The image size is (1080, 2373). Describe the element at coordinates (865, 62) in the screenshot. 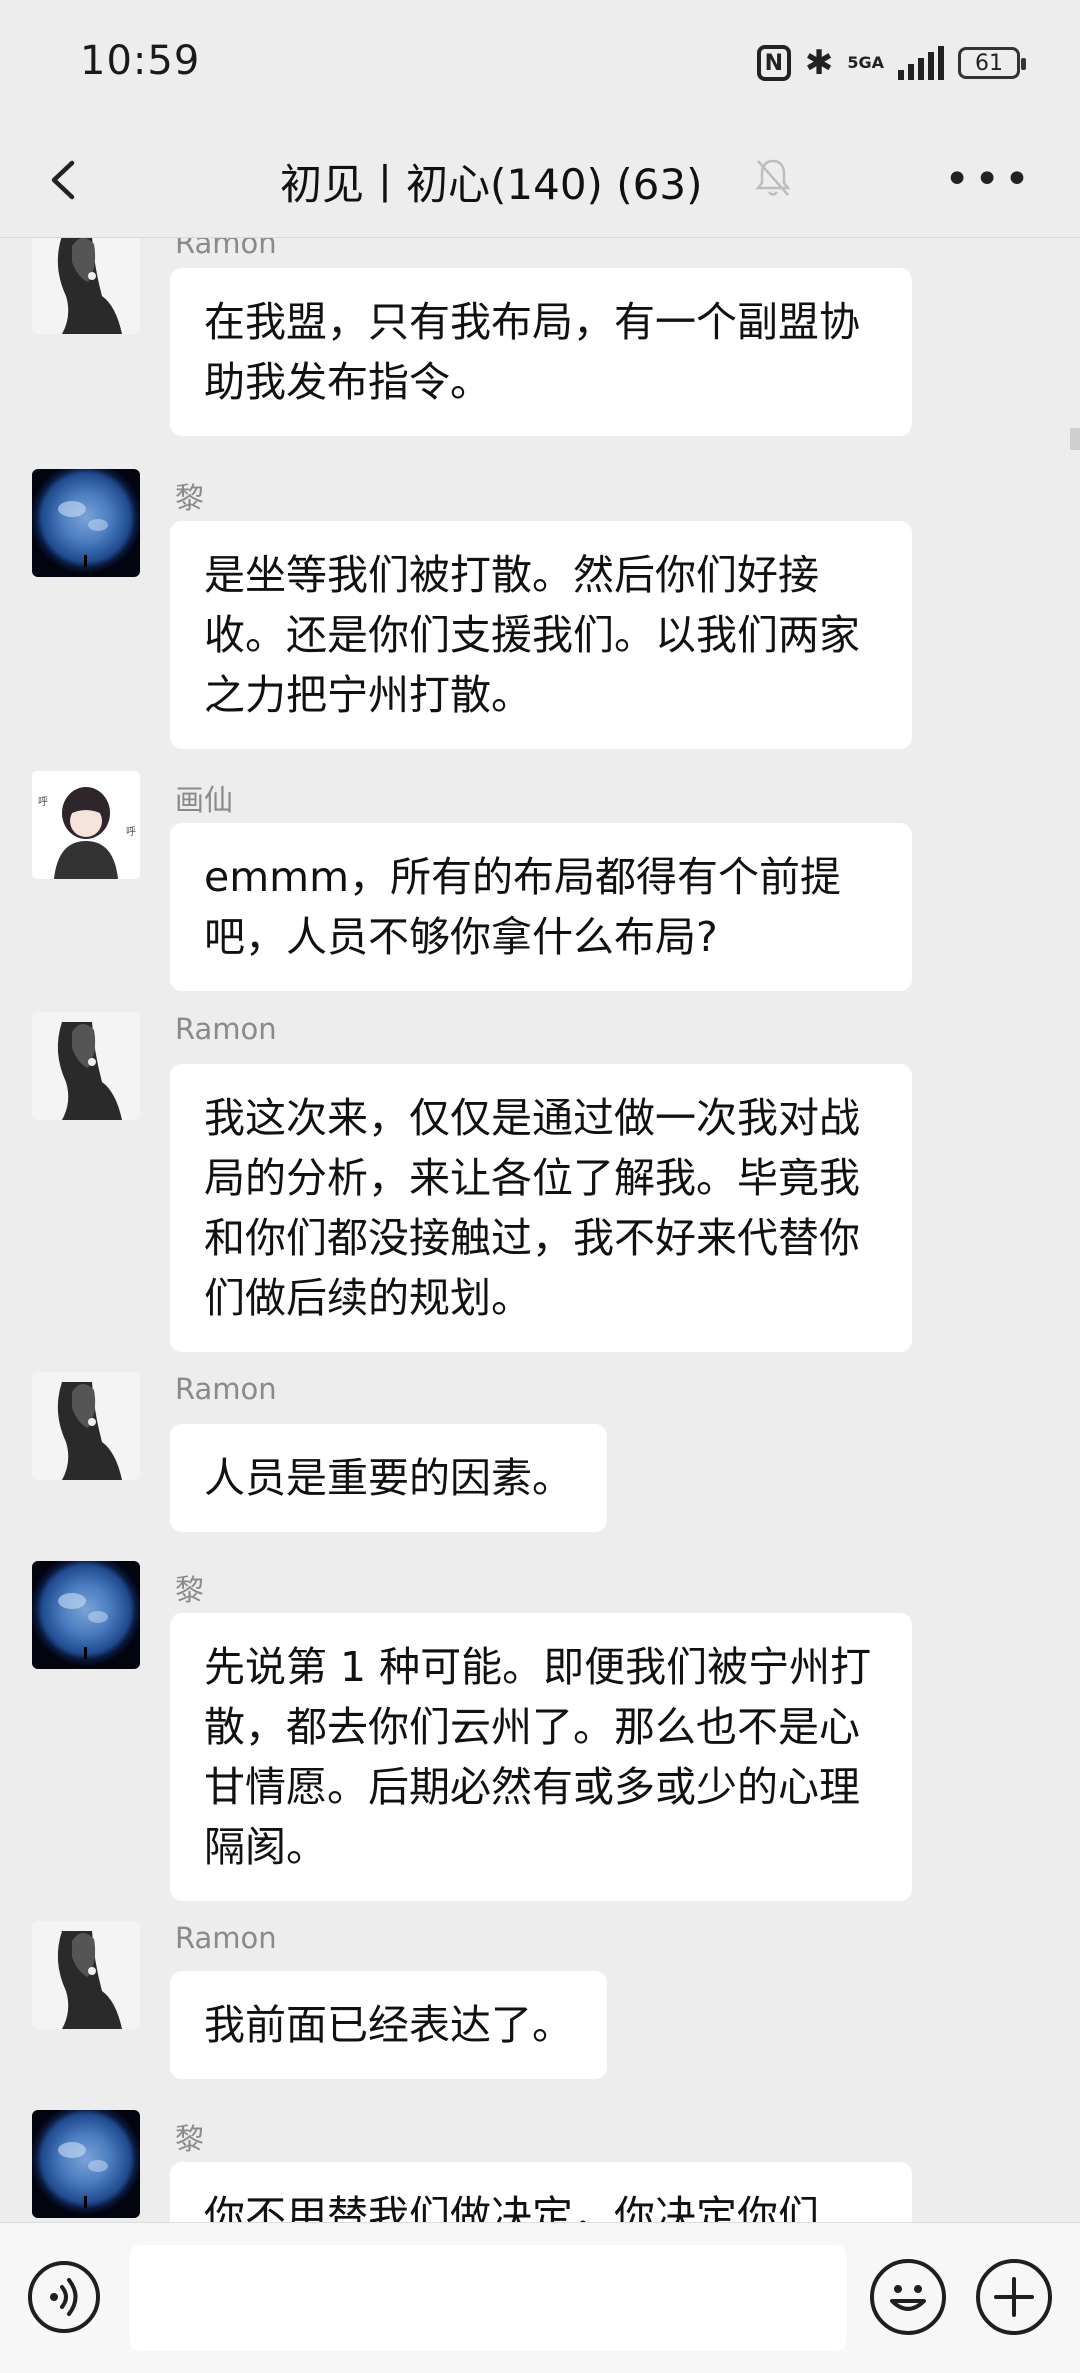

I see `network-type: 5GA` at that location.